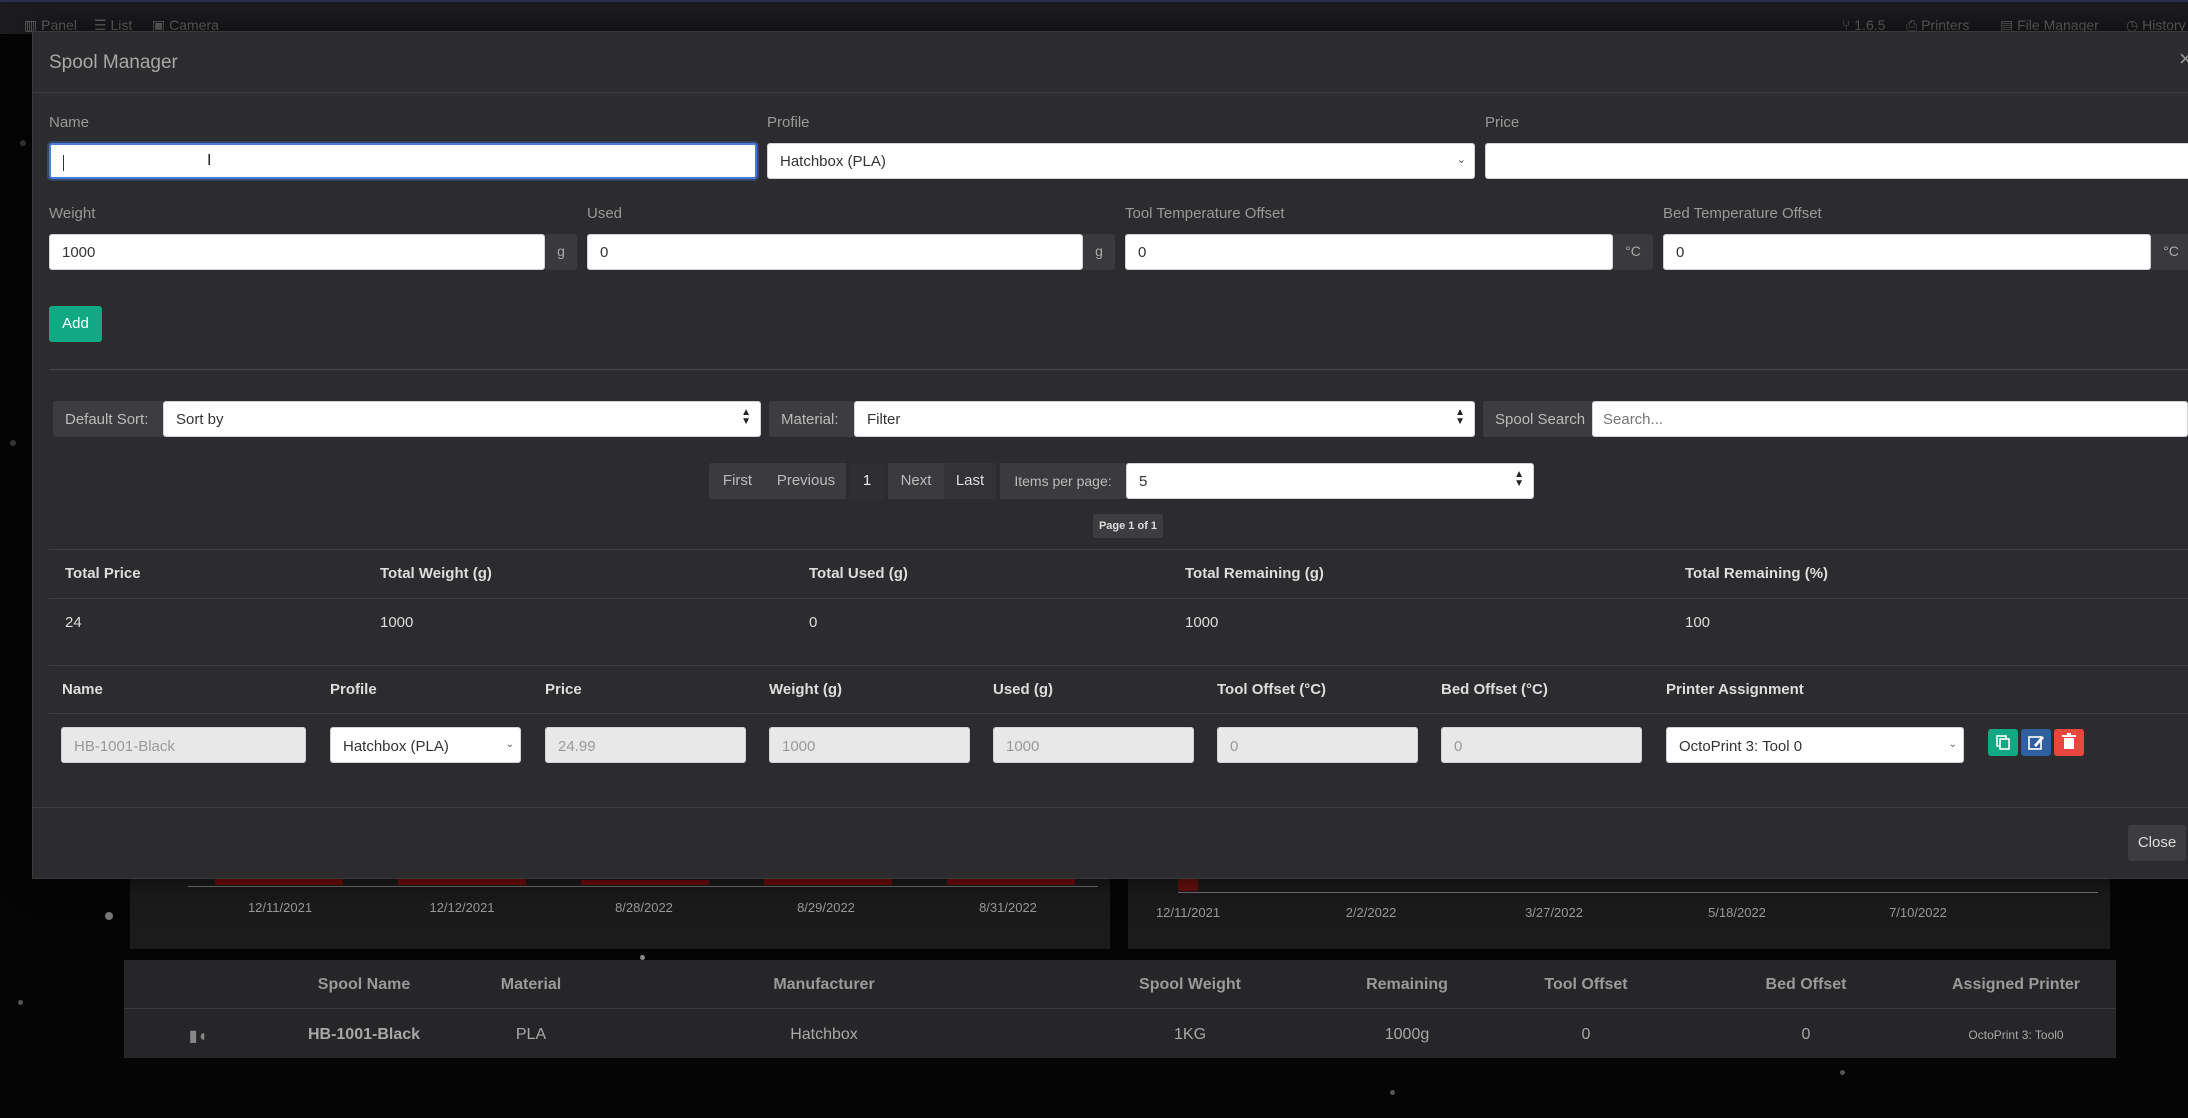  What do you see at coordinates (183, 745) in the screenshot?
I see `spool-name-field: HB-1001-Black` at bounding box center [183, 745].